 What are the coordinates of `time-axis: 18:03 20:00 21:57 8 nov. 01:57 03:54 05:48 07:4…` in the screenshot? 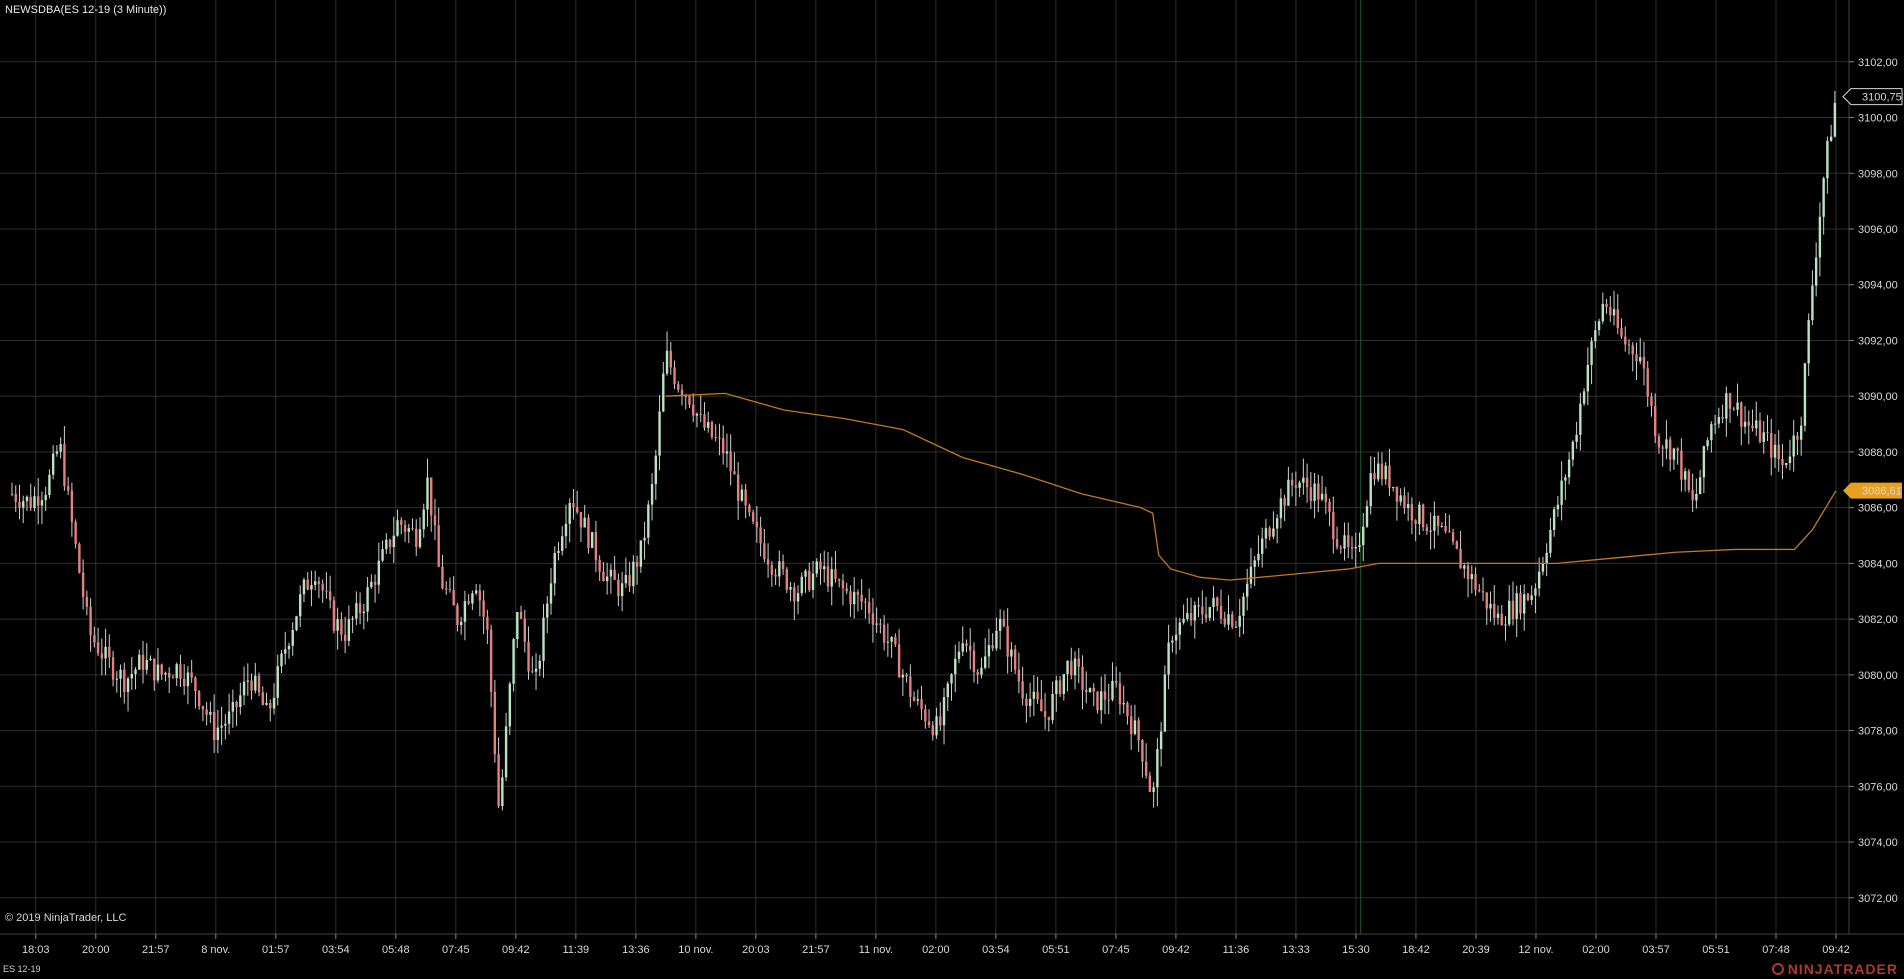 It's located at (936, 945).